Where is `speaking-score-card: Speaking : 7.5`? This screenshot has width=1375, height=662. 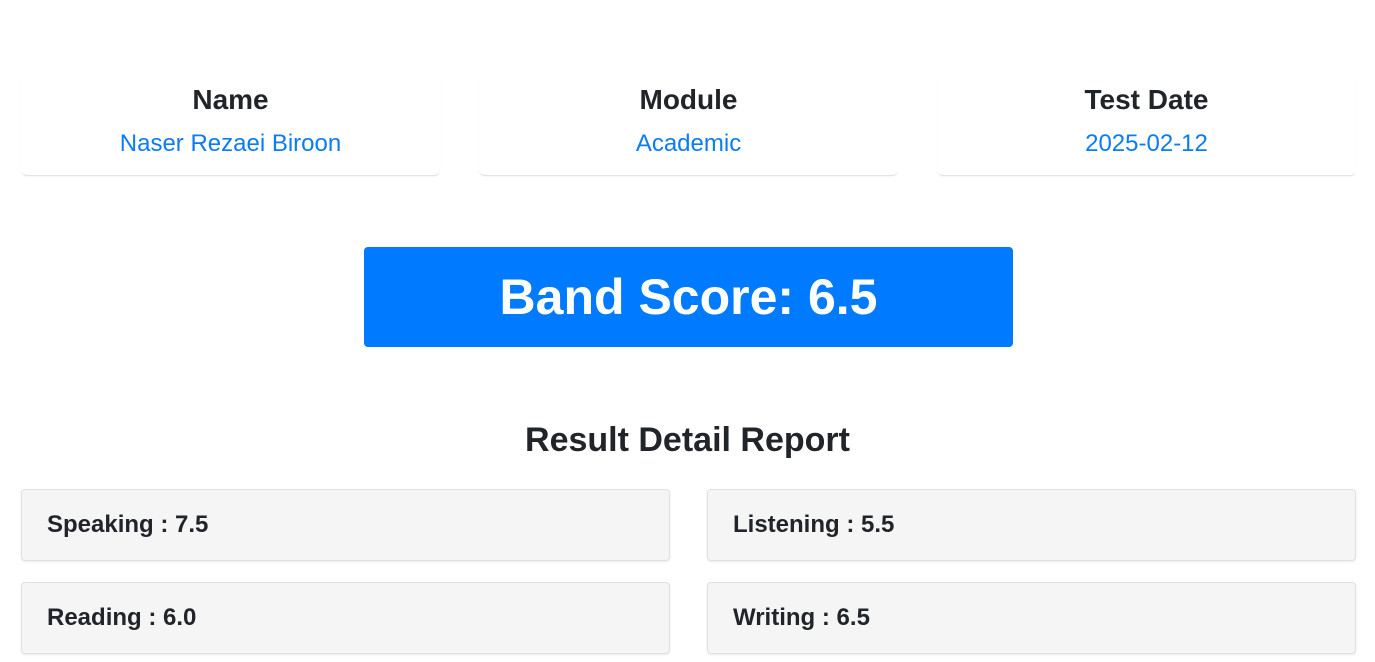 speaking-score-card: Speaking : 7.5 is located at coordinates (345, 525).